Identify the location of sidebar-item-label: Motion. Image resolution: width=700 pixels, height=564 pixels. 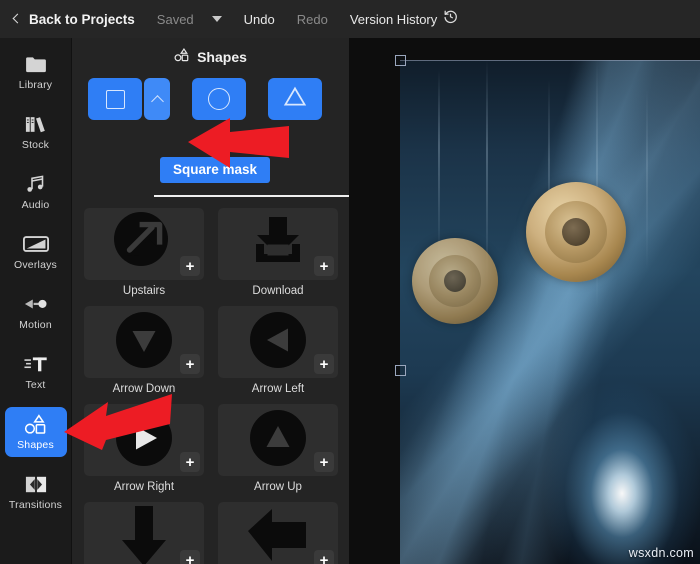
(35, 325).